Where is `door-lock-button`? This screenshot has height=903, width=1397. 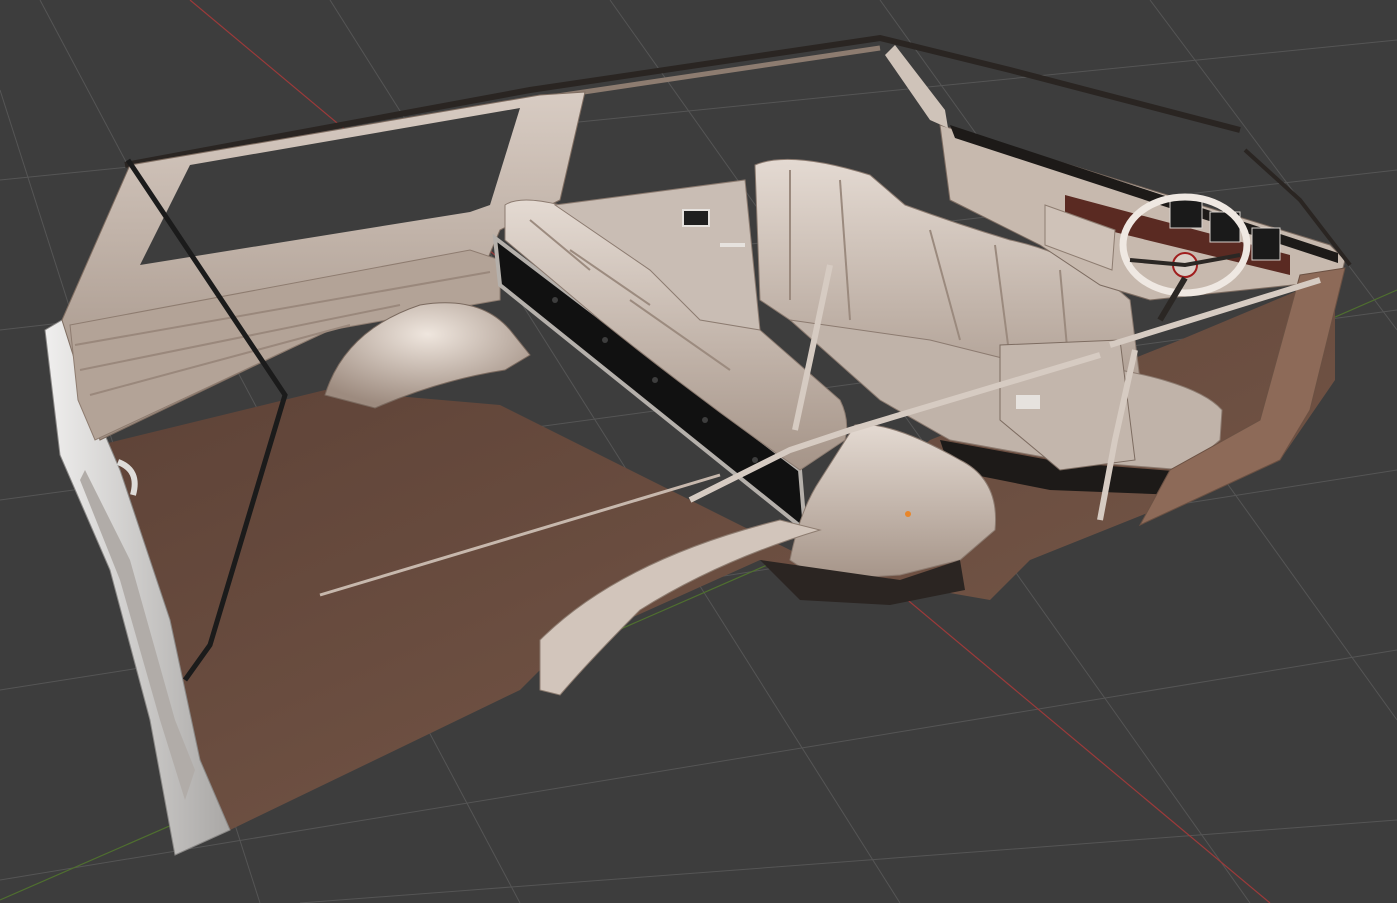 door-lock-button is located at coordinates (696, 218).